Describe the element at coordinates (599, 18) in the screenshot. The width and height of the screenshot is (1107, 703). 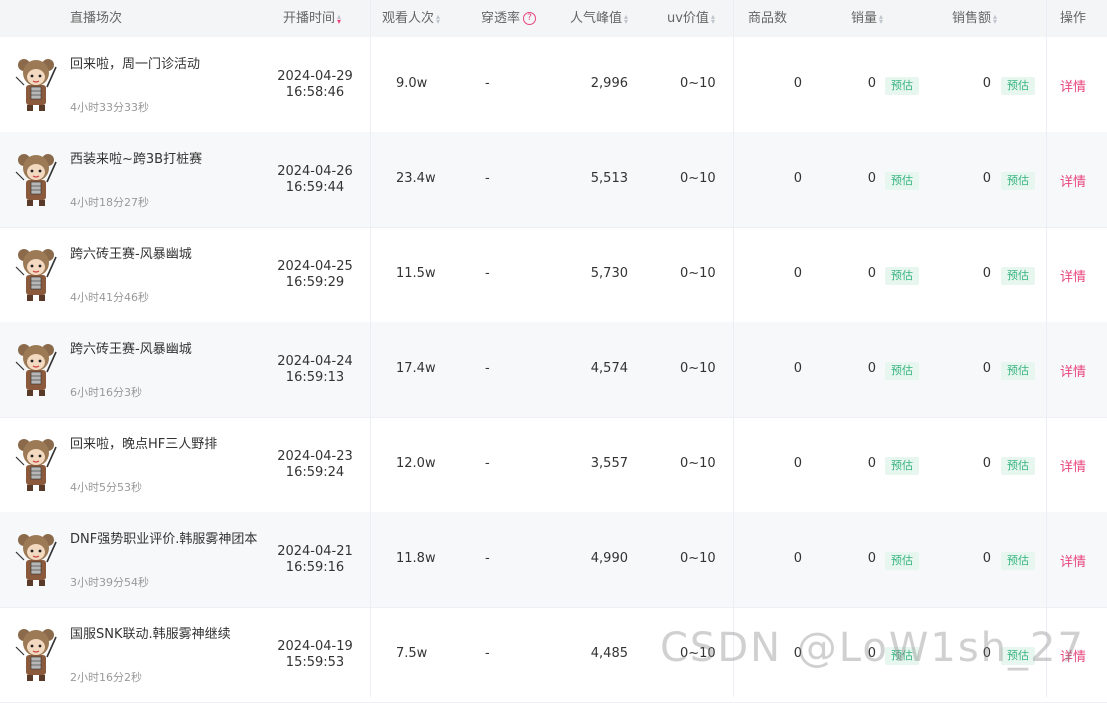
I see `col-peak-header: 人气峰值 ▴ ▾` at that location.